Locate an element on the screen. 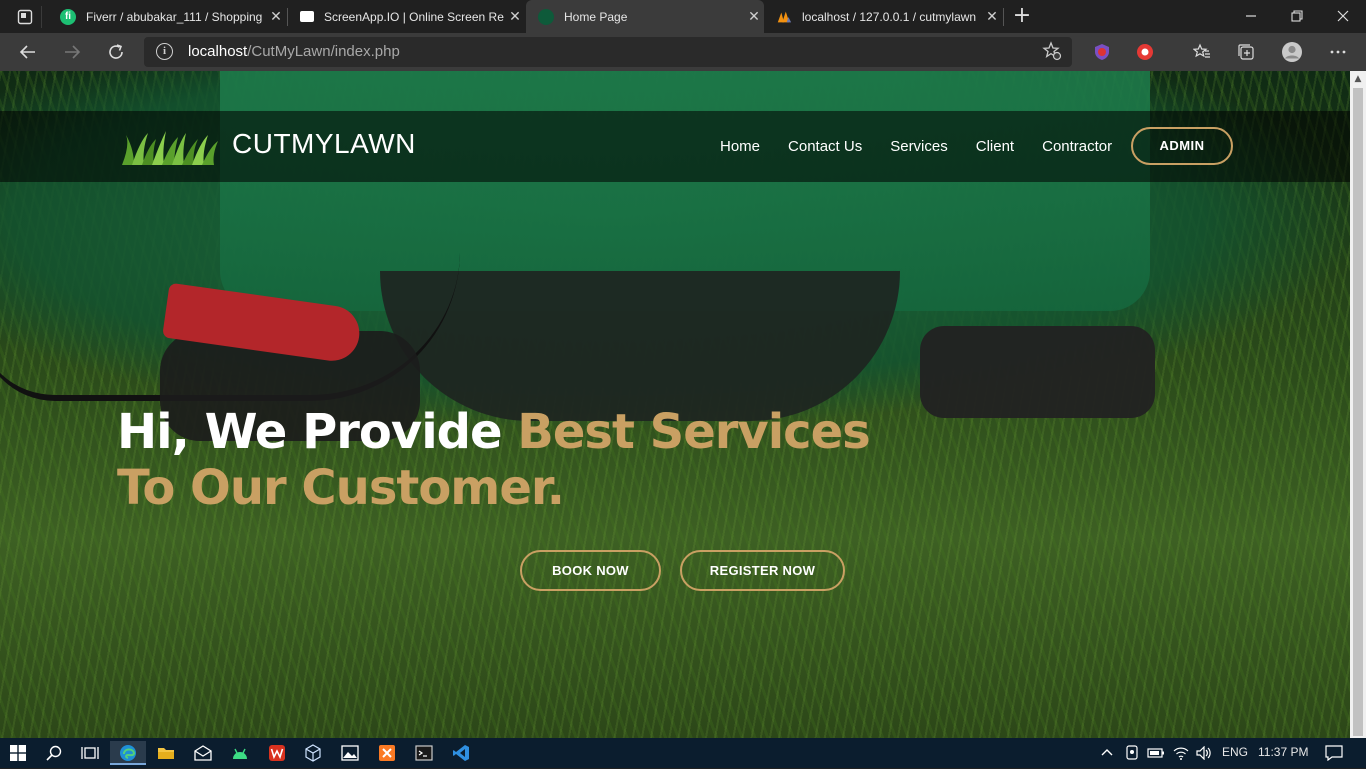 Image resolution: width=1366 pixels, height=769 pixels. tab-phpmyadmin: localhost / 127.0.0.1 / cutmylawn ✕ is located at coordinates (883, 16).